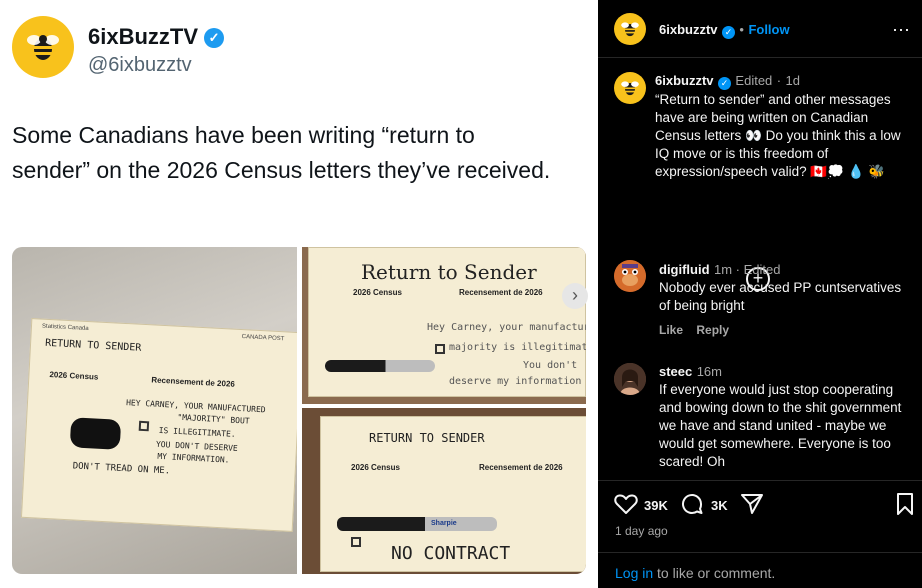 The image size is (922, 588). I want to click on handwritten-line: deserve my information, so click(515, 381).